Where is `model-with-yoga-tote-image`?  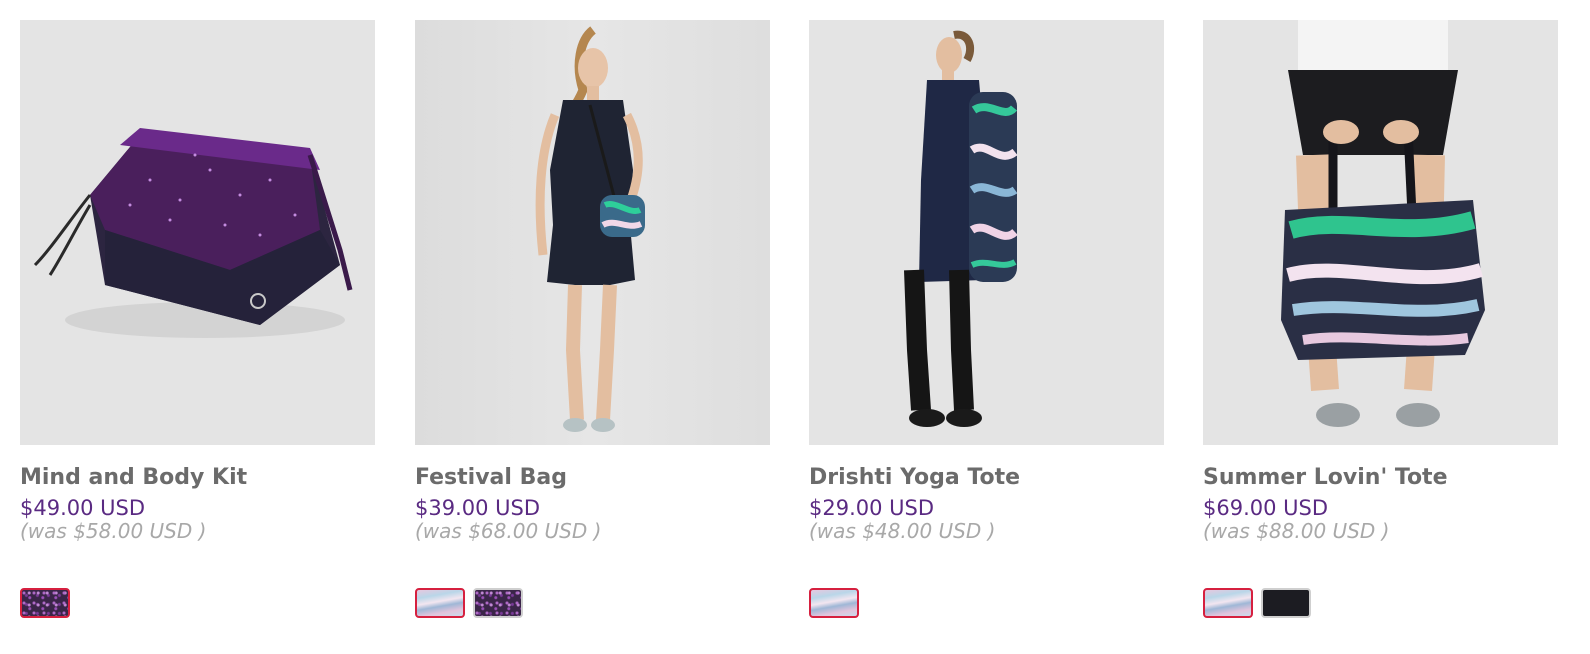
model-with-yoga-tote-image is located at coordinates (986, 232).